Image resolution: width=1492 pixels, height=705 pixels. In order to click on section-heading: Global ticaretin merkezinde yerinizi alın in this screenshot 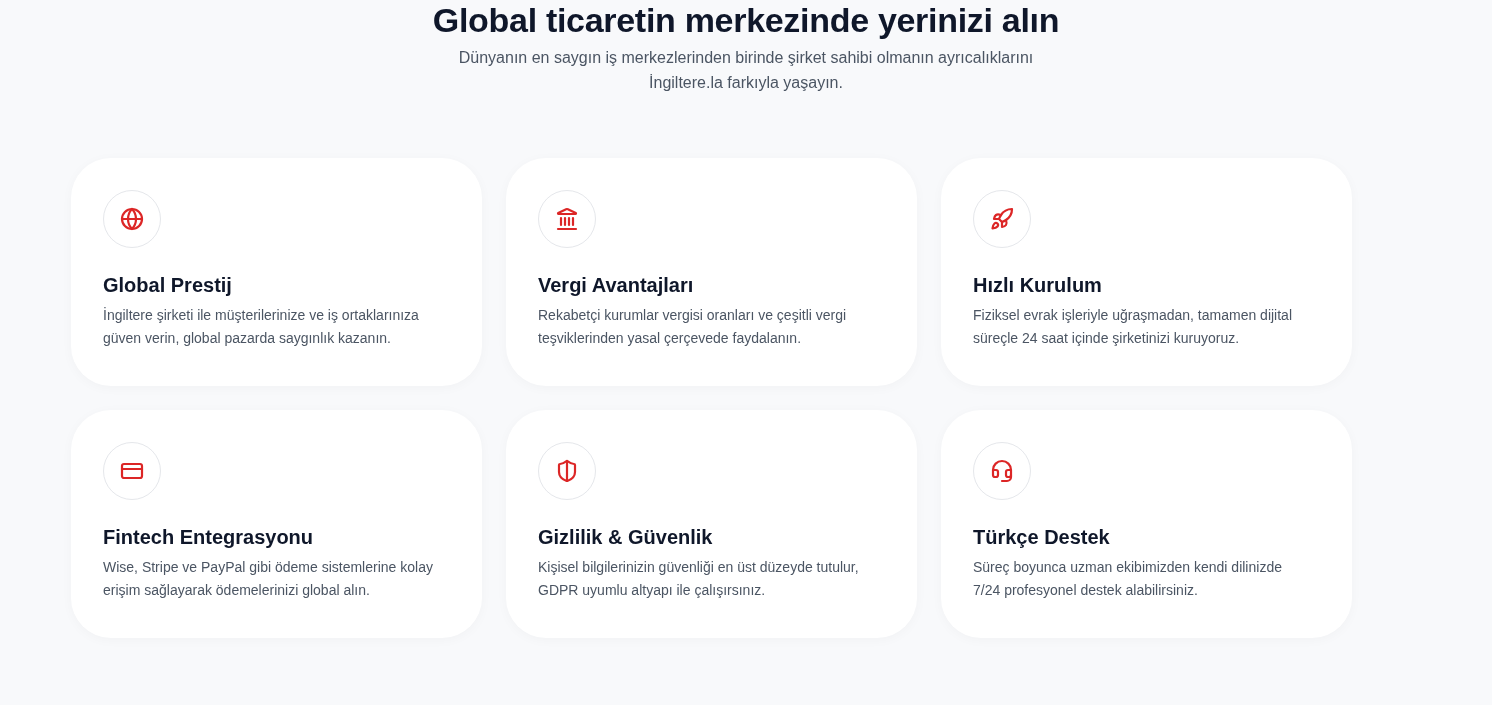, I will do `click(746, 20)`.